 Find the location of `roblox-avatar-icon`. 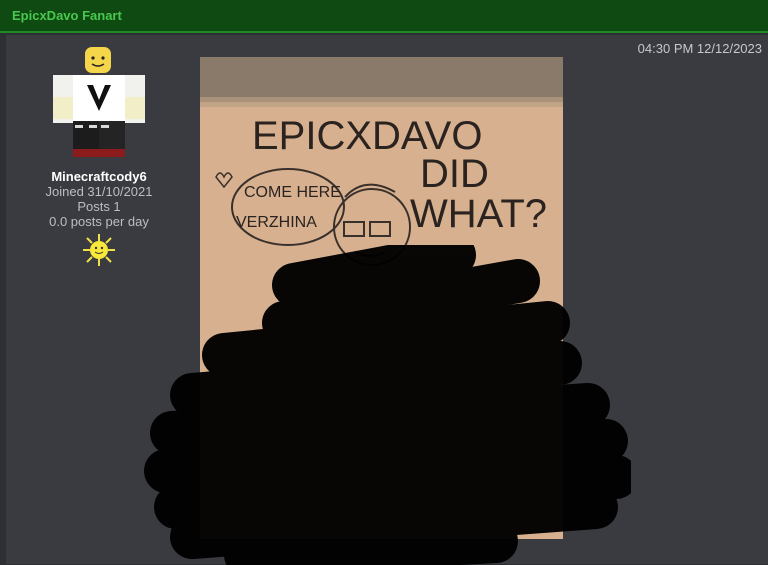

roblox-avatar-icon is located at coordinates (99, 106).